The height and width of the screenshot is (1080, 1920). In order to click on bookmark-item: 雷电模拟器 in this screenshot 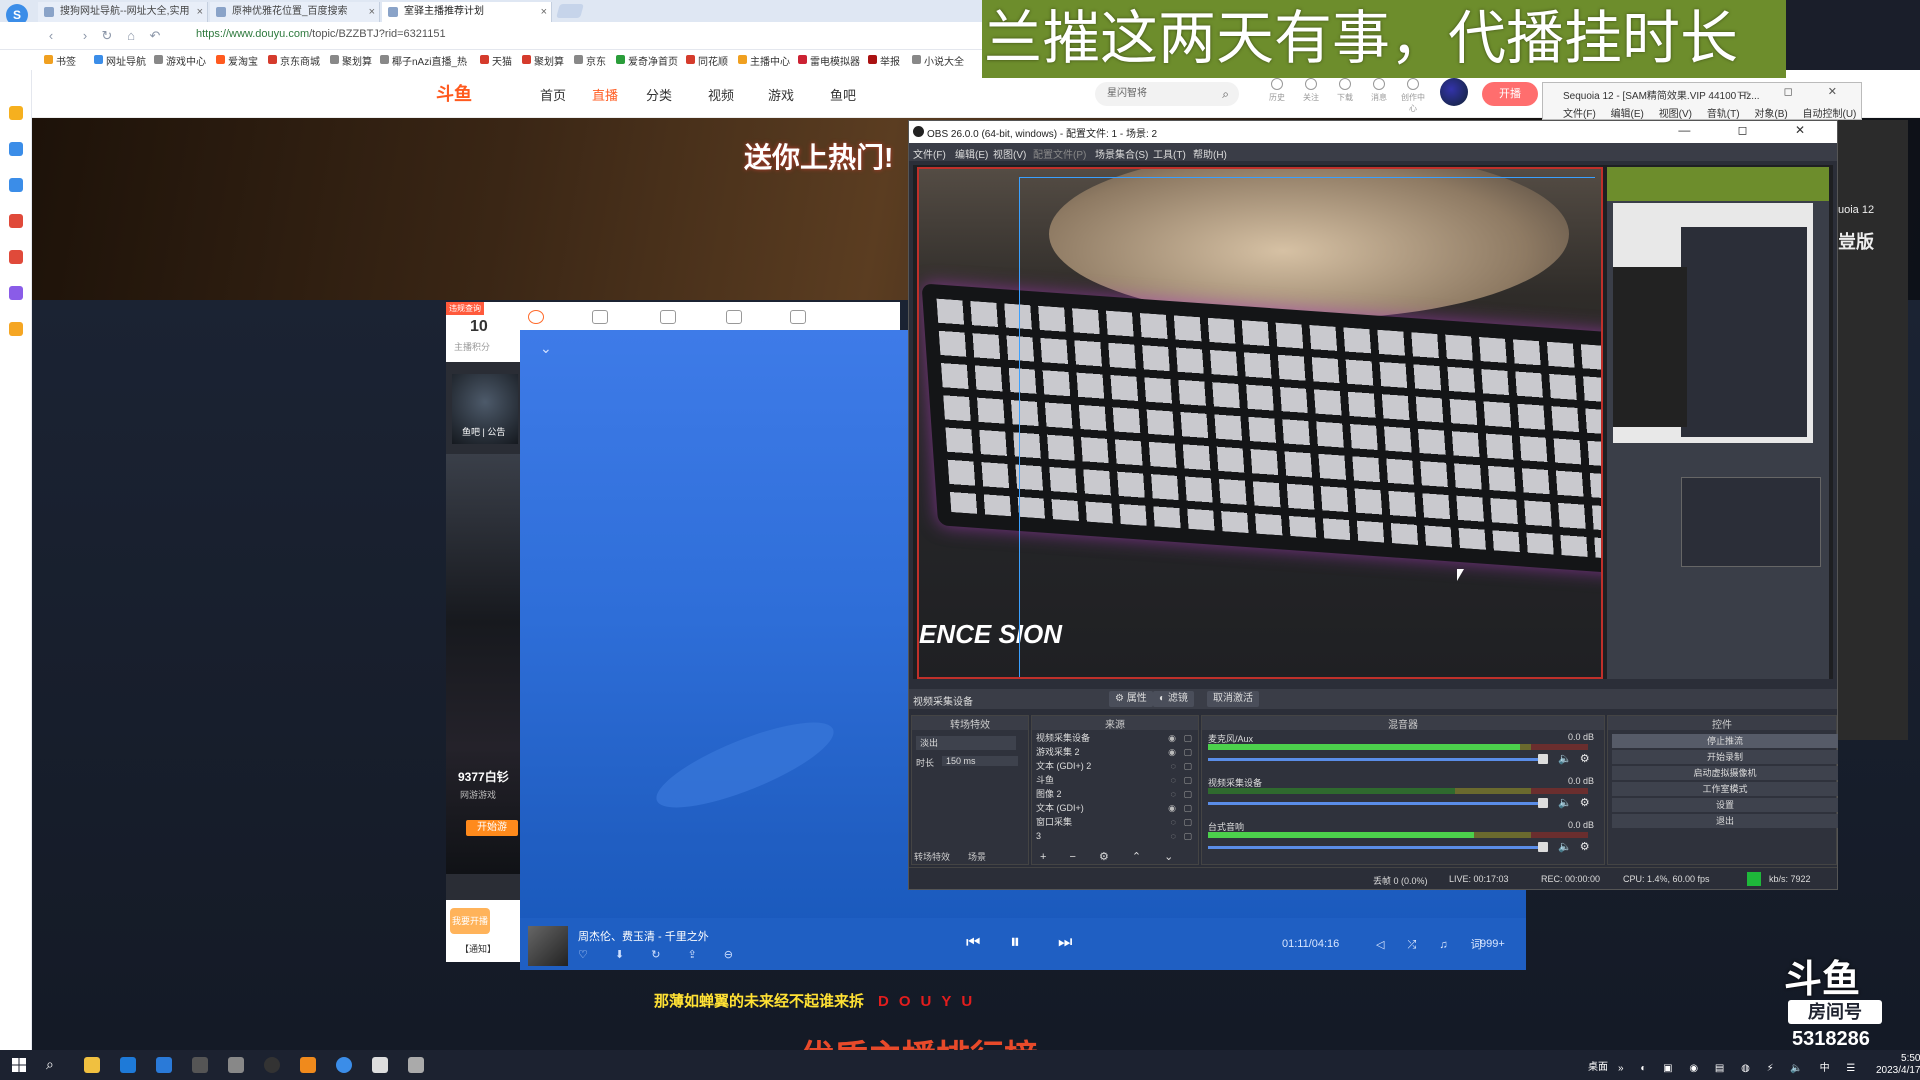, I will do `click(829, 60)`.